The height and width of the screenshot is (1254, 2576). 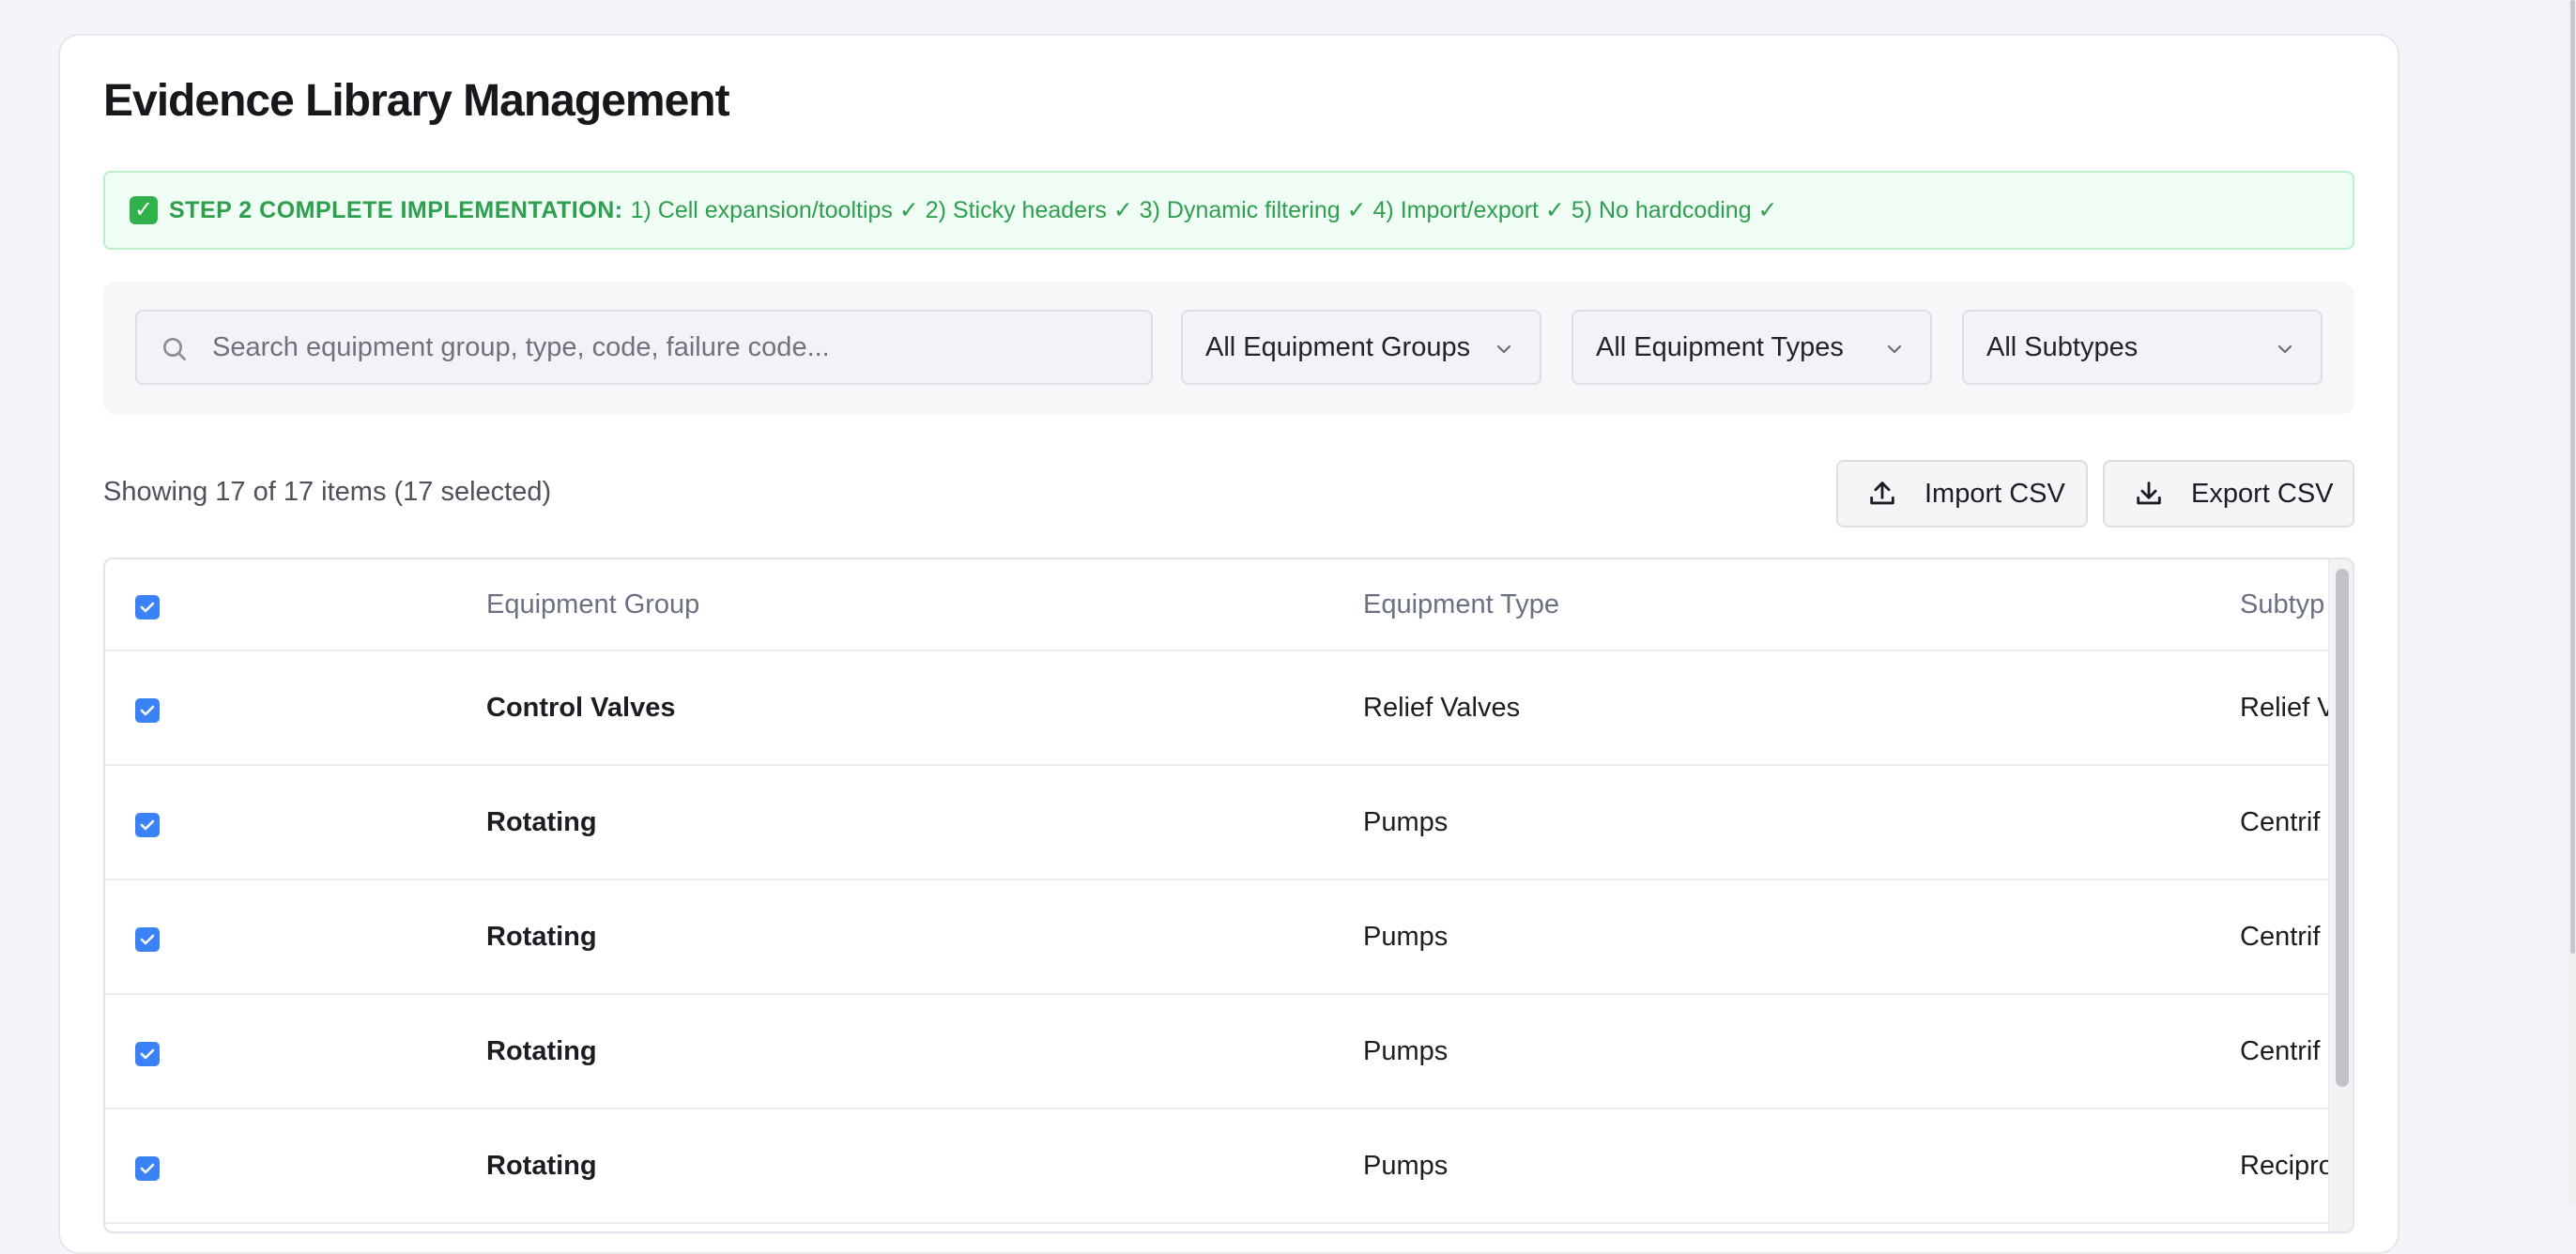 I want to click on cell-equipment-type: Relief Valves, so click(x=1442, y=708).